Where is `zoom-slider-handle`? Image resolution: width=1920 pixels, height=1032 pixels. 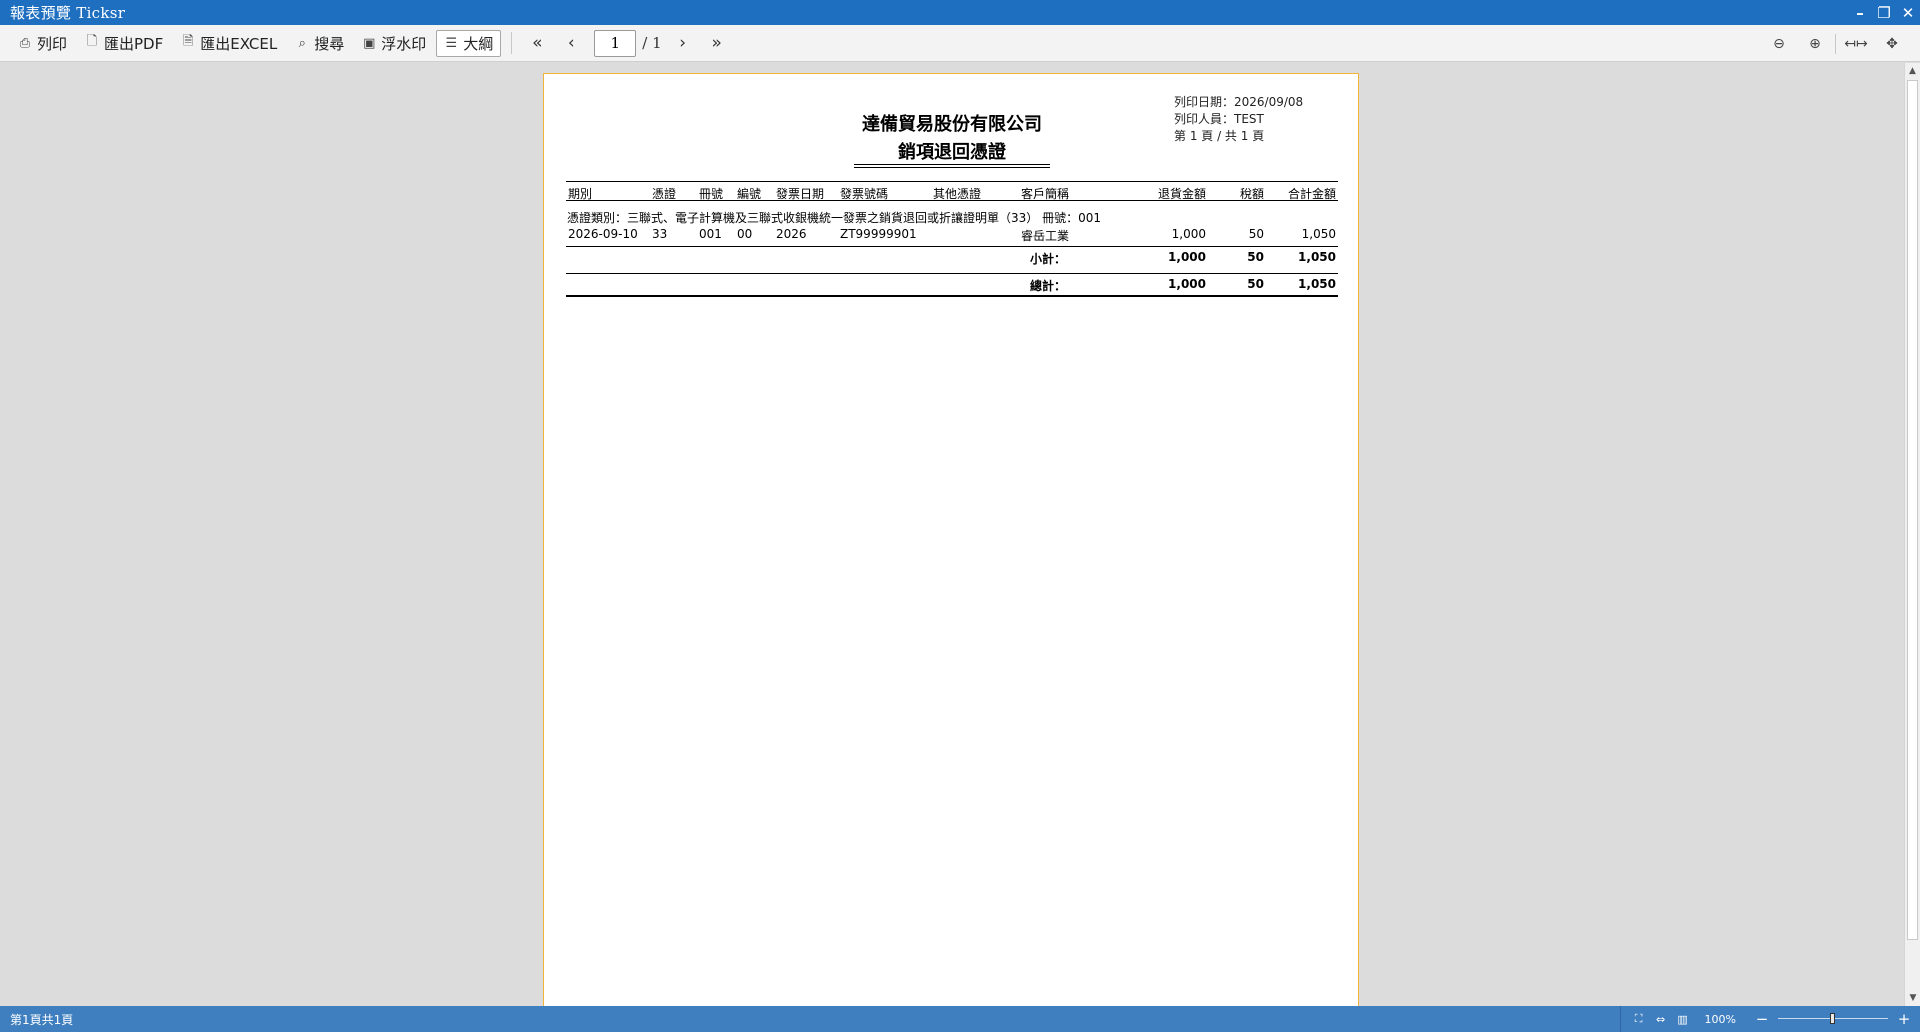
zoom-slider-handle is located at coordinates (1832, 1018).